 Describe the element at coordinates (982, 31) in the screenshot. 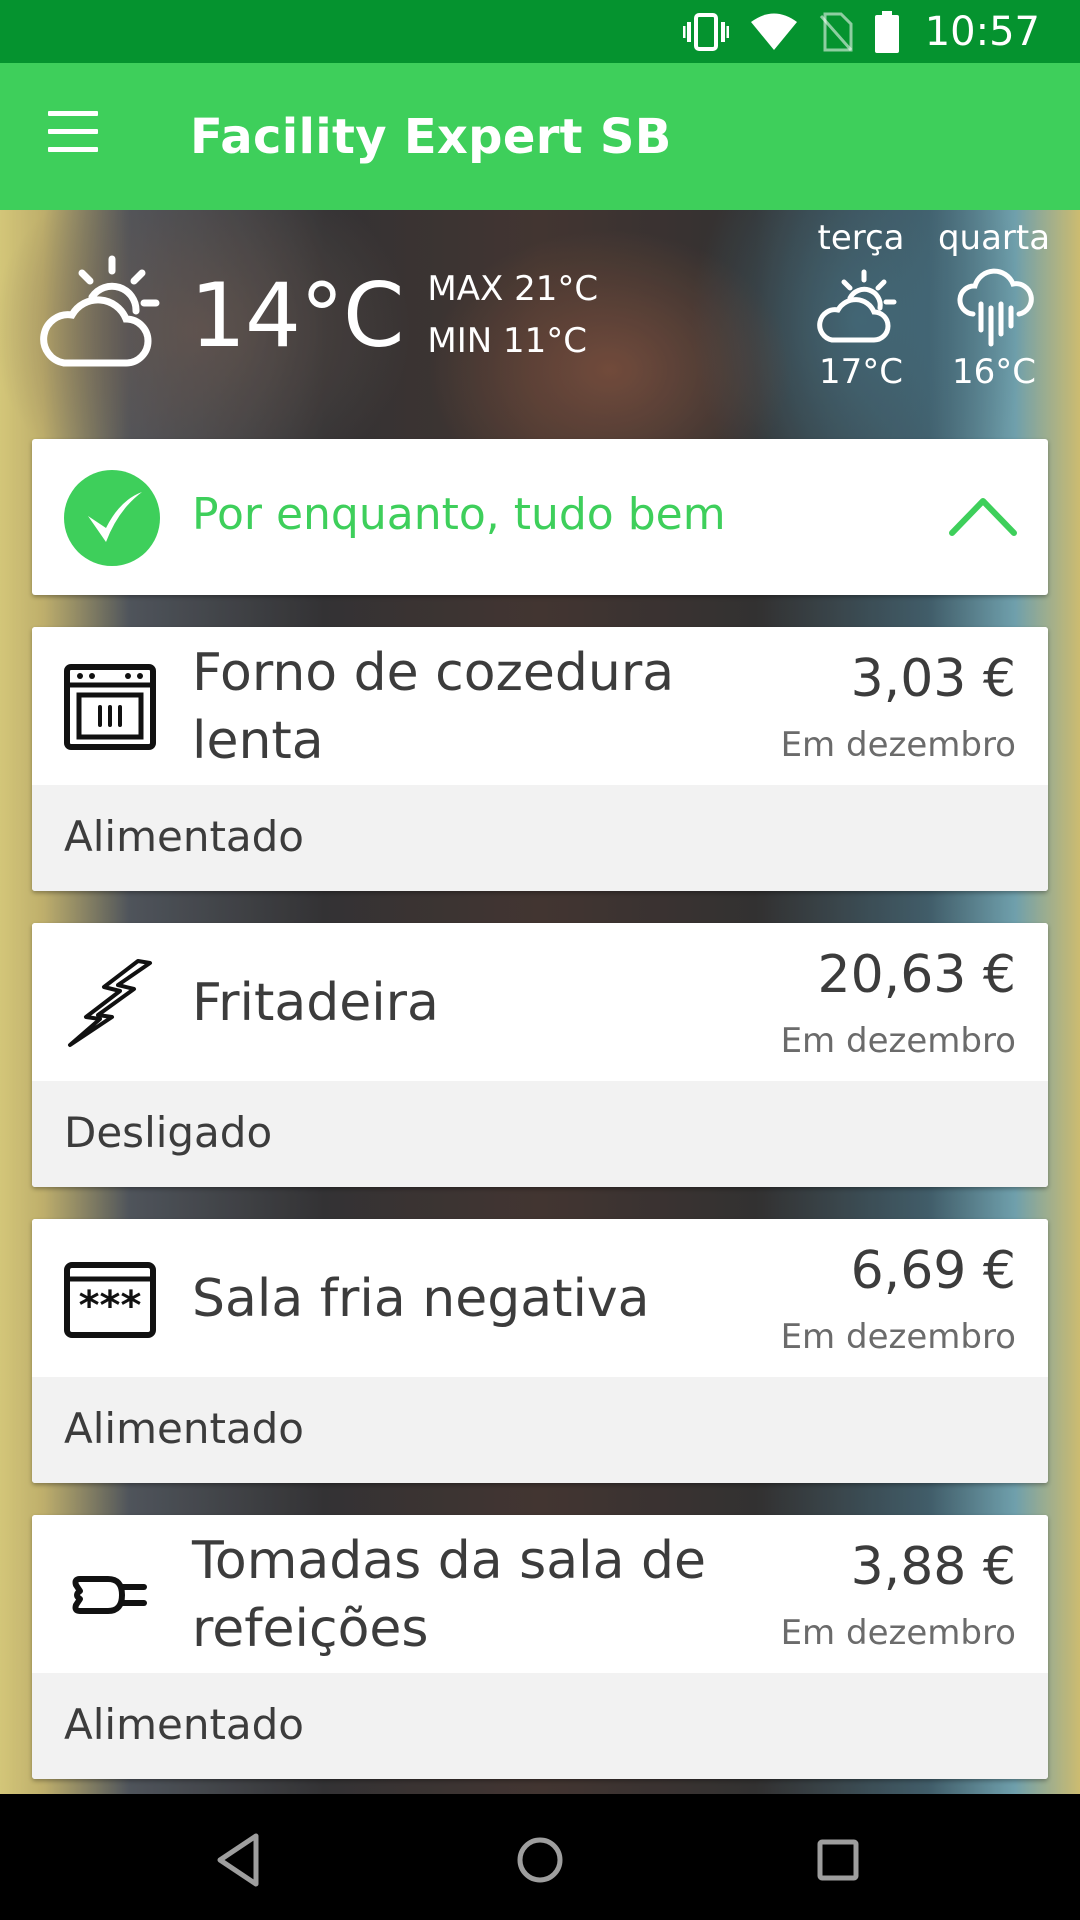

I see `clock: 10:57` at that location.